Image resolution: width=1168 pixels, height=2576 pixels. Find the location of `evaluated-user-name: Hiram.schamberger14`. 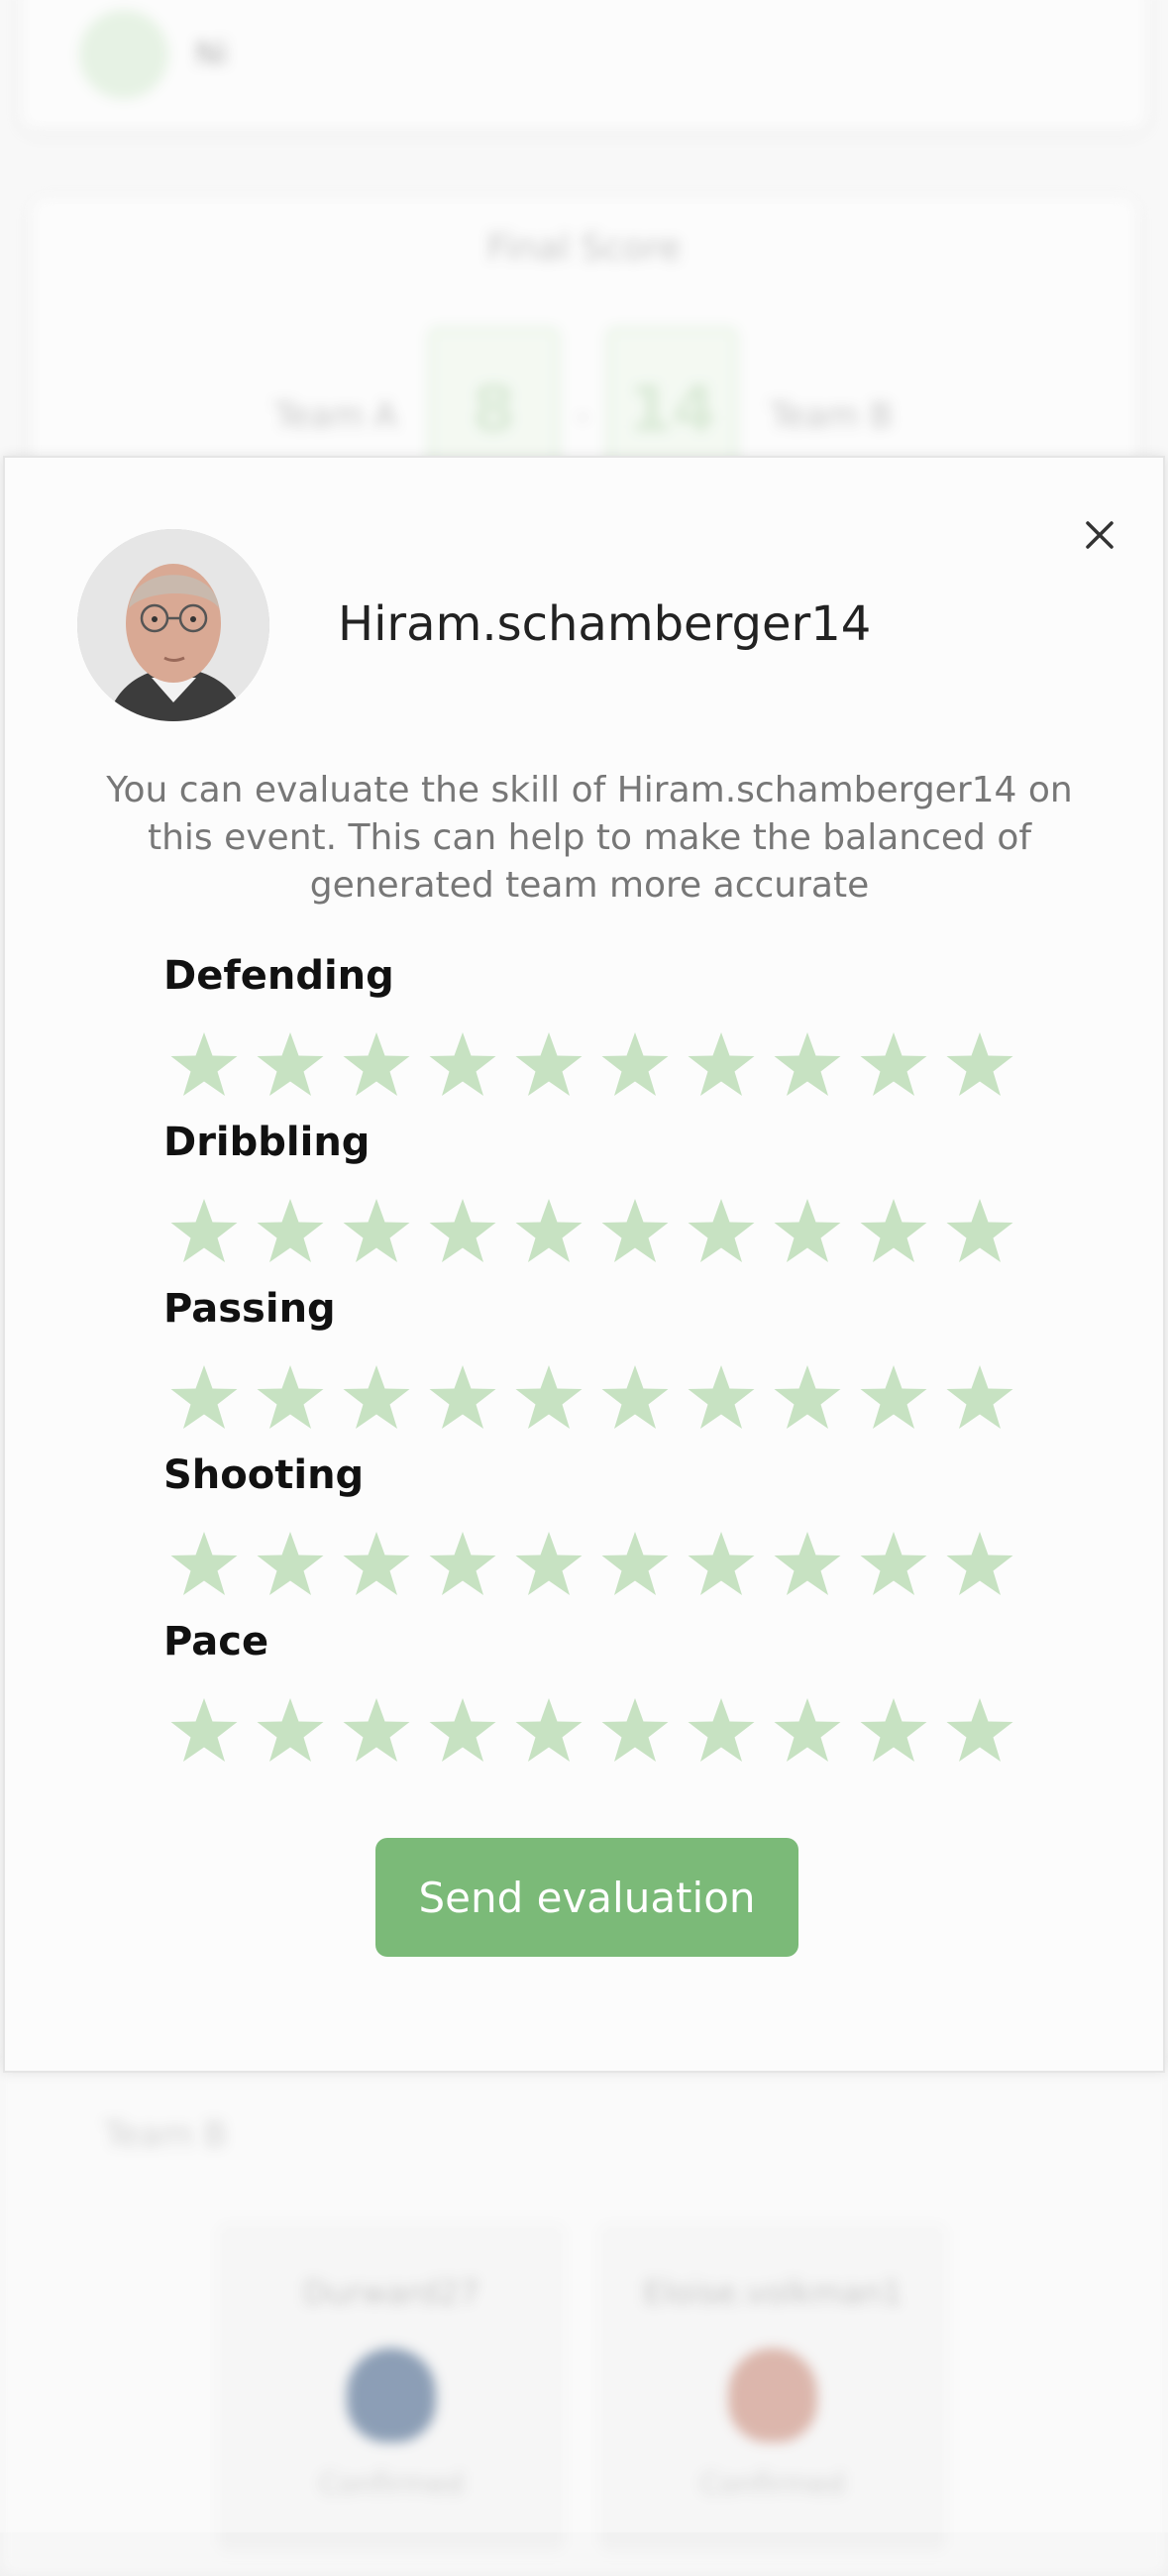

evaluated-user-name: Hiram.schamberger14 is located at coordinates (605, 624).